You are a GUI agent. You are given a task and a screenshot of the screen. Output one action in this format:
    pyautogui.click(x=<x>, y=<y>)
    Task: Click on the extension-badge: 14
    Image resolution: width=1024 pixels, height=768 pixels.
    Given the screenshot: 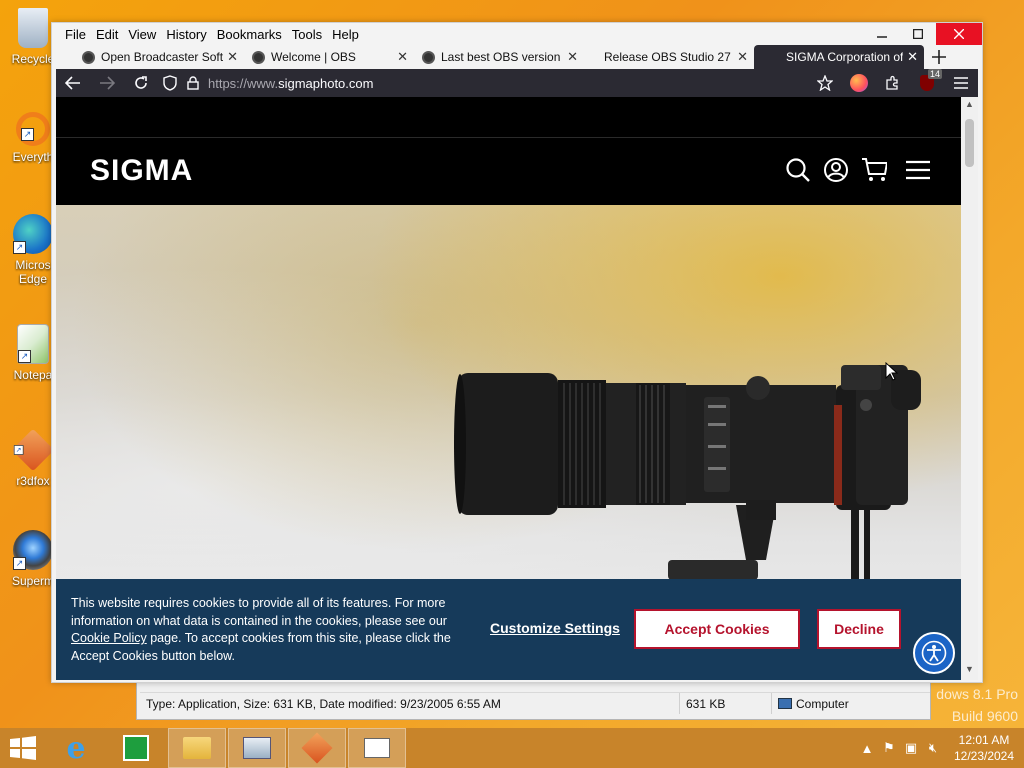 What is the action you would take?
    pyautogui.click(x=934, y=74)
    